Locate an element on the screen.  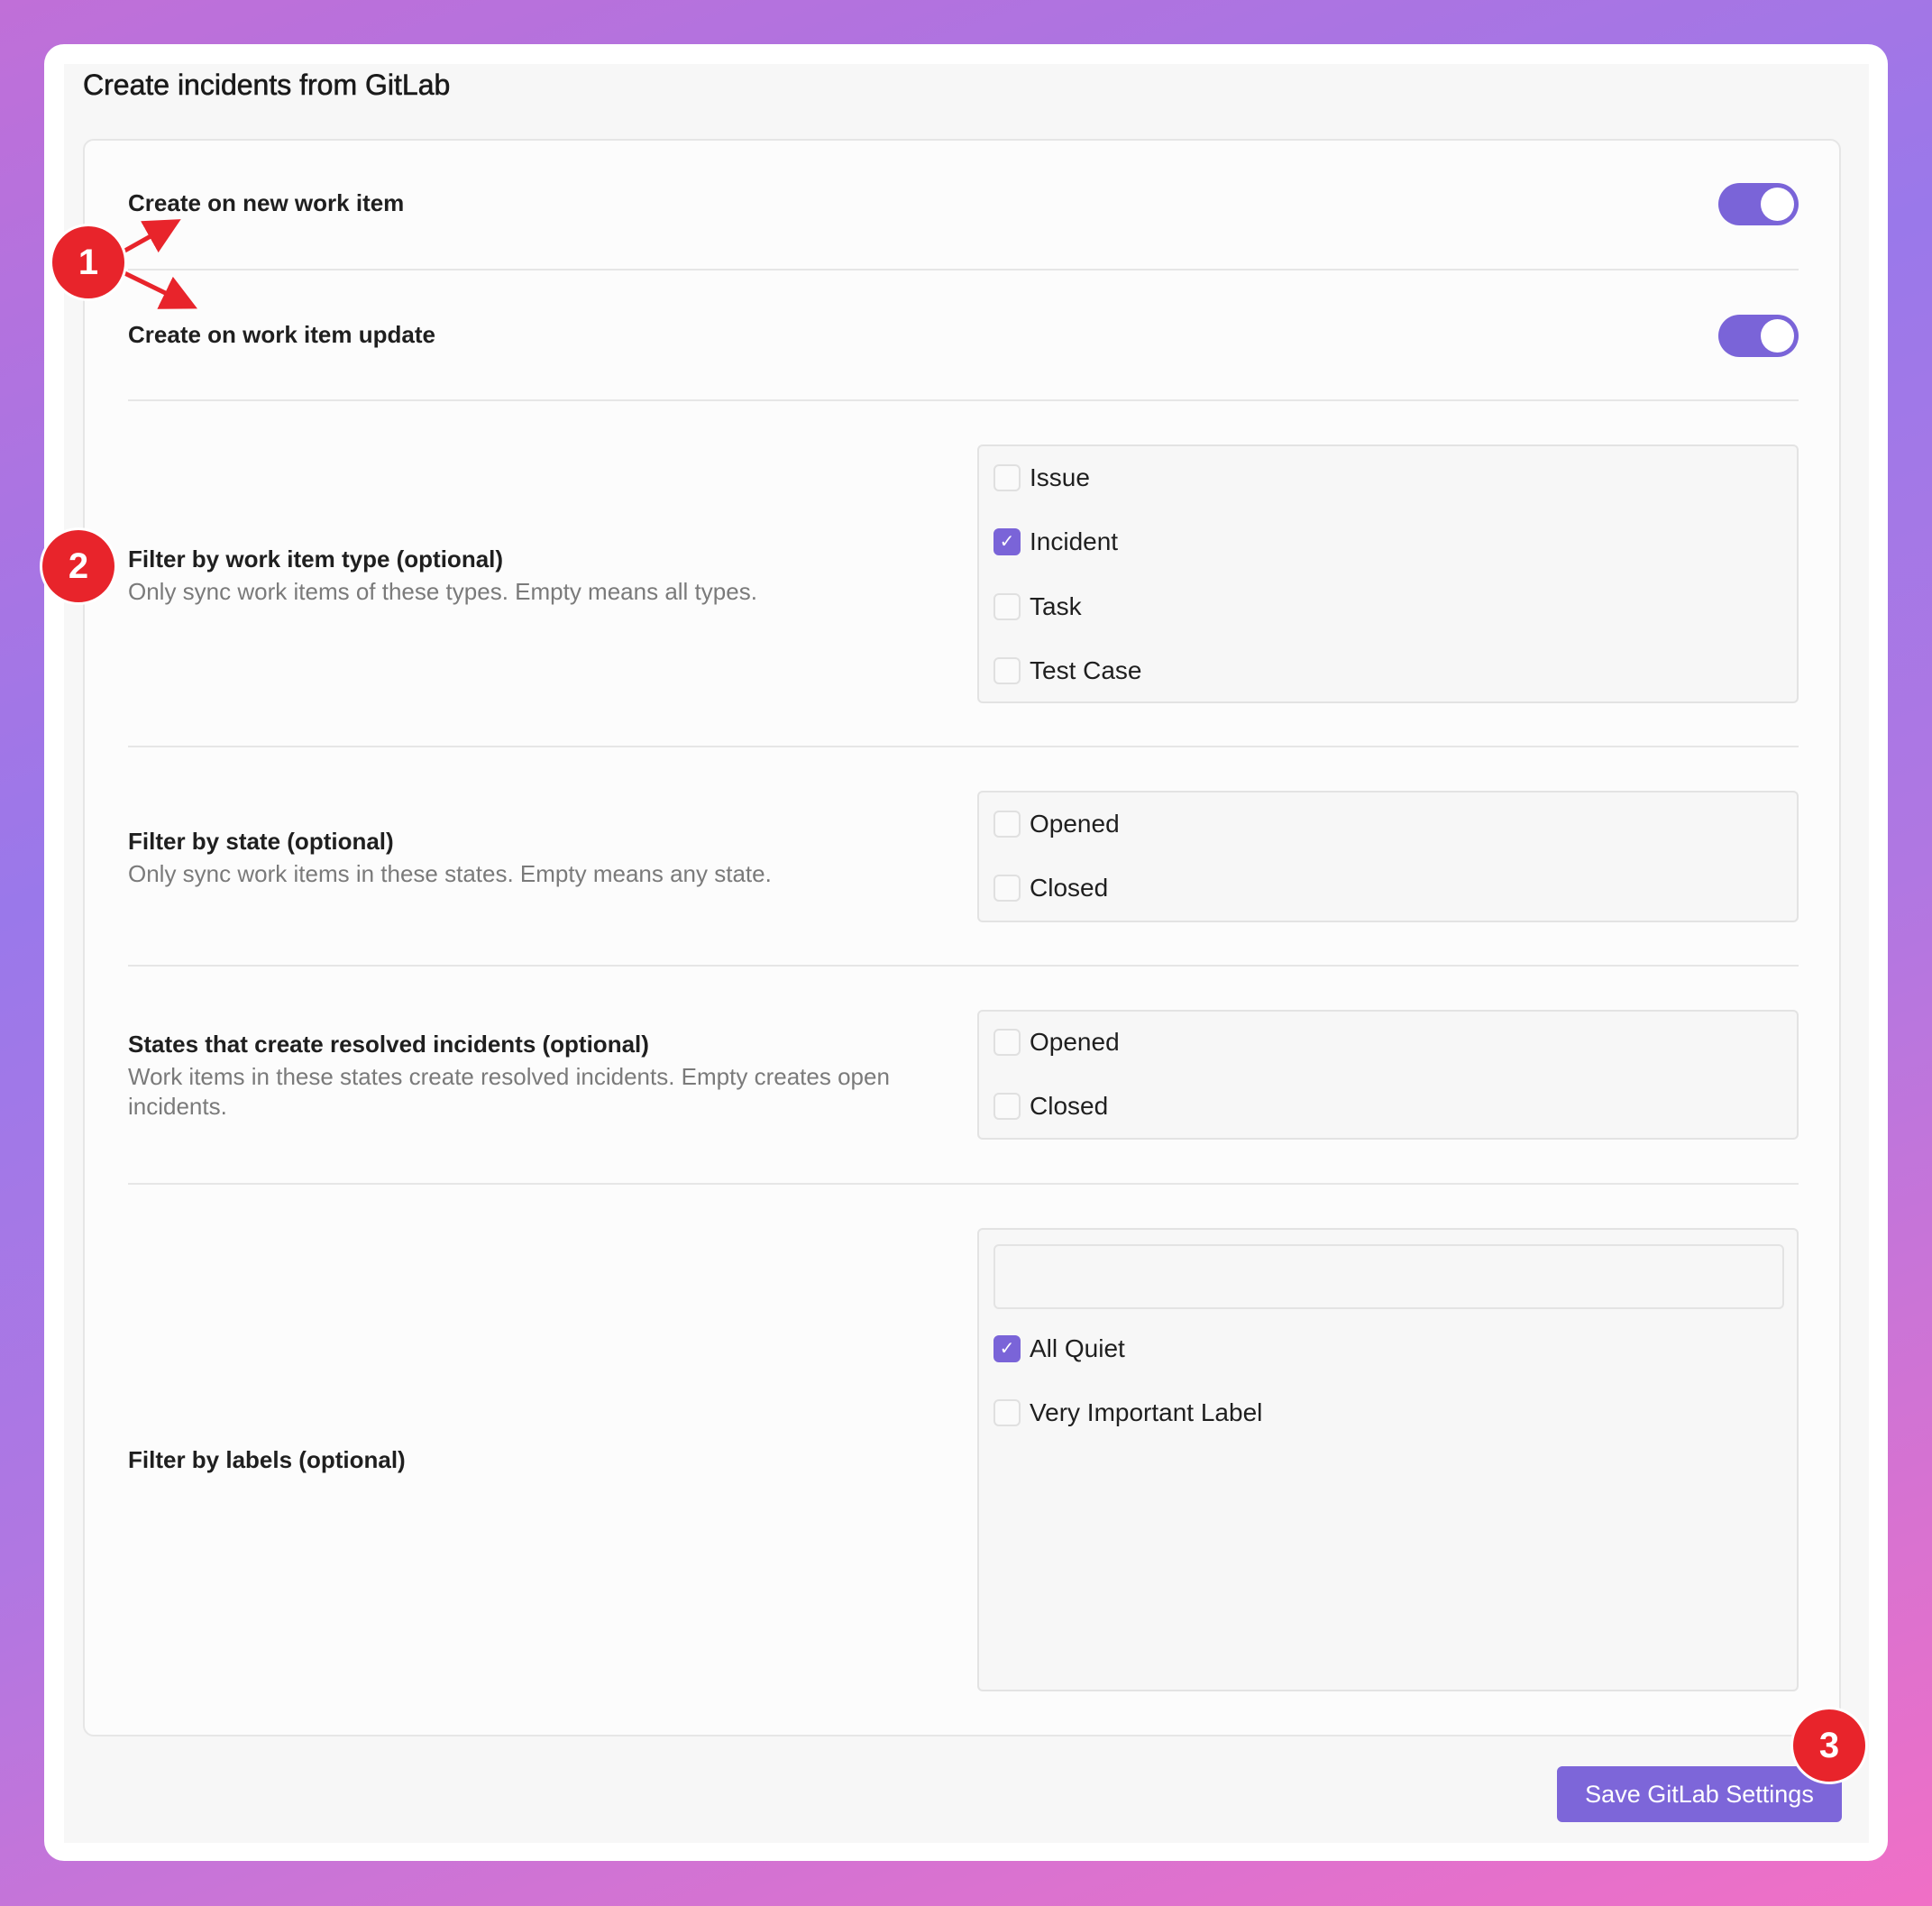
state-filter-title: Filter by state (optional) is located at coordinates (261, 841).